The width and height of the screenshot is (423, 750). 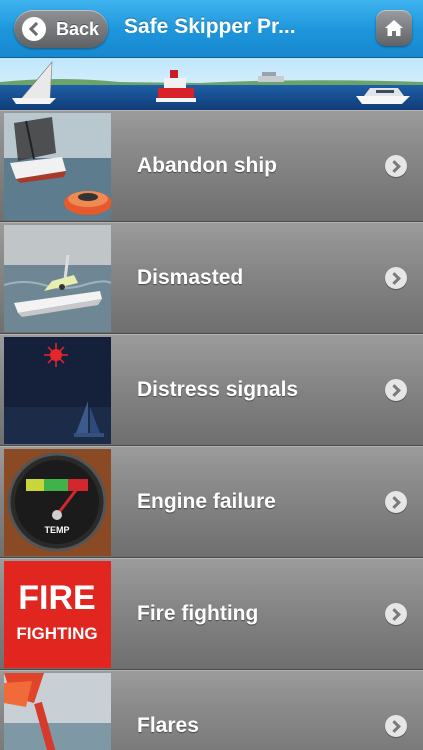 I want to click on list-item-fire-fighting: FIRE FIGHTING Fire fighting, so click(x=211, y=614).